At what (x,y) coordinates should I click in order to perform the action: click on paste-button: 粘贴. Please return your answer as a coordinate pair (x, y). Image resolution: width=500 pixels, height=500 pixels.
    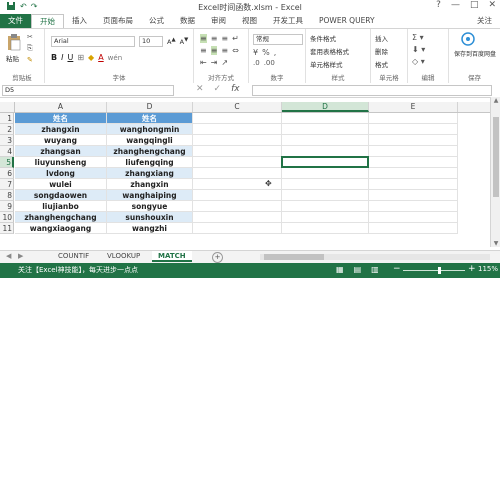
    Looking at the image, I should click on (14, 48).